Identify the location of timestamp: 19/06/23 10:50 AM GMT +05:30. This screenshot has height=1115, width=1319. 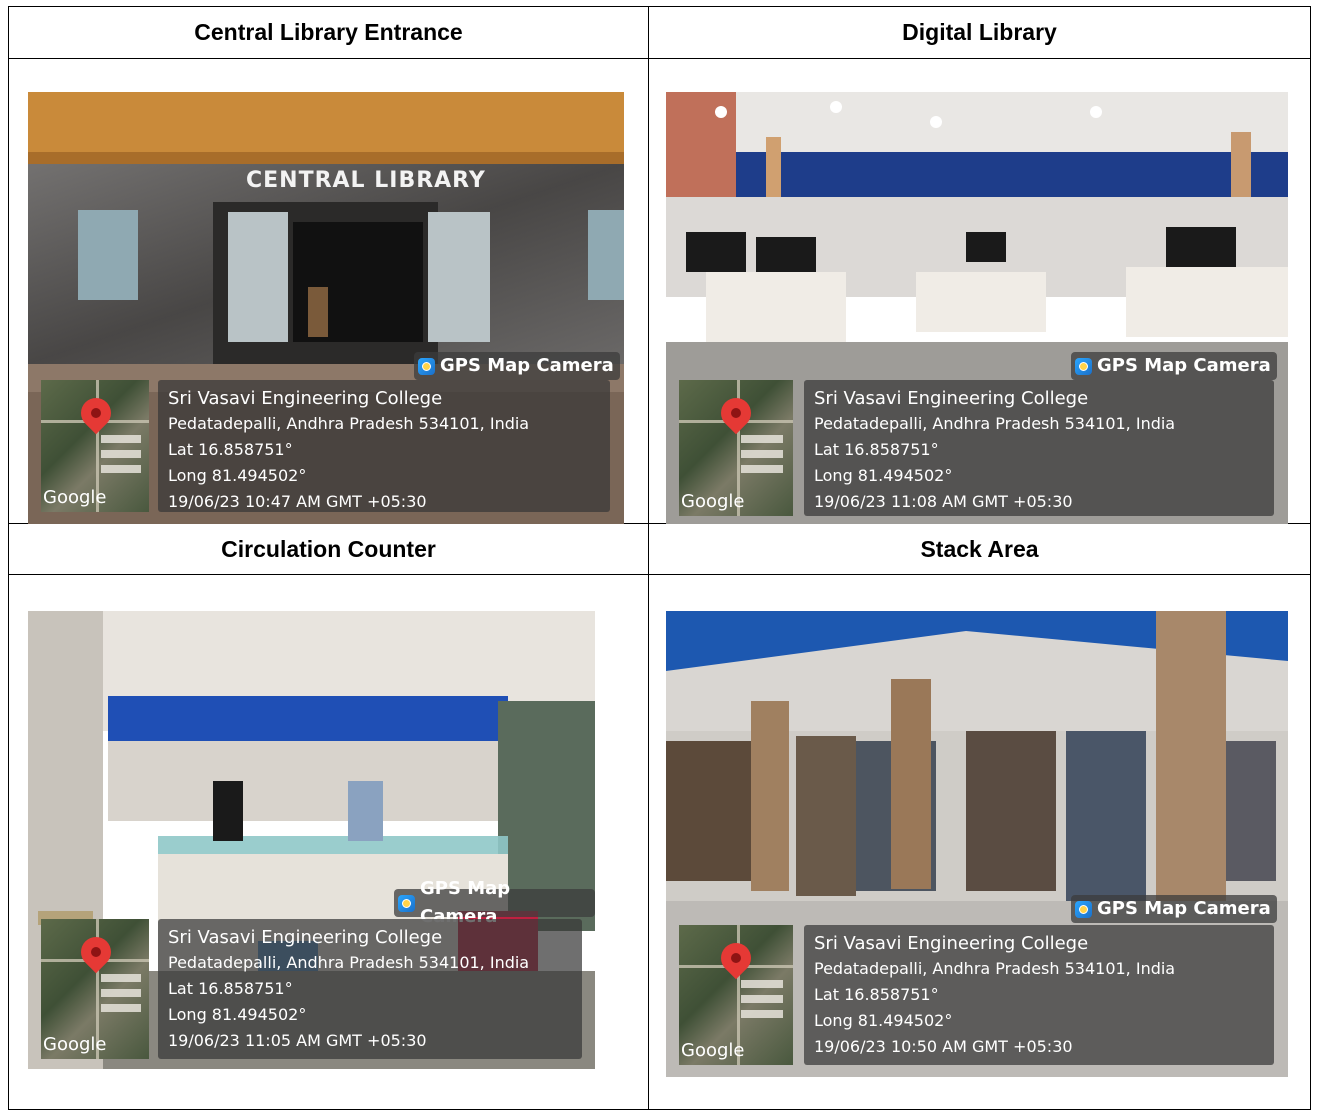
(943, 1046).